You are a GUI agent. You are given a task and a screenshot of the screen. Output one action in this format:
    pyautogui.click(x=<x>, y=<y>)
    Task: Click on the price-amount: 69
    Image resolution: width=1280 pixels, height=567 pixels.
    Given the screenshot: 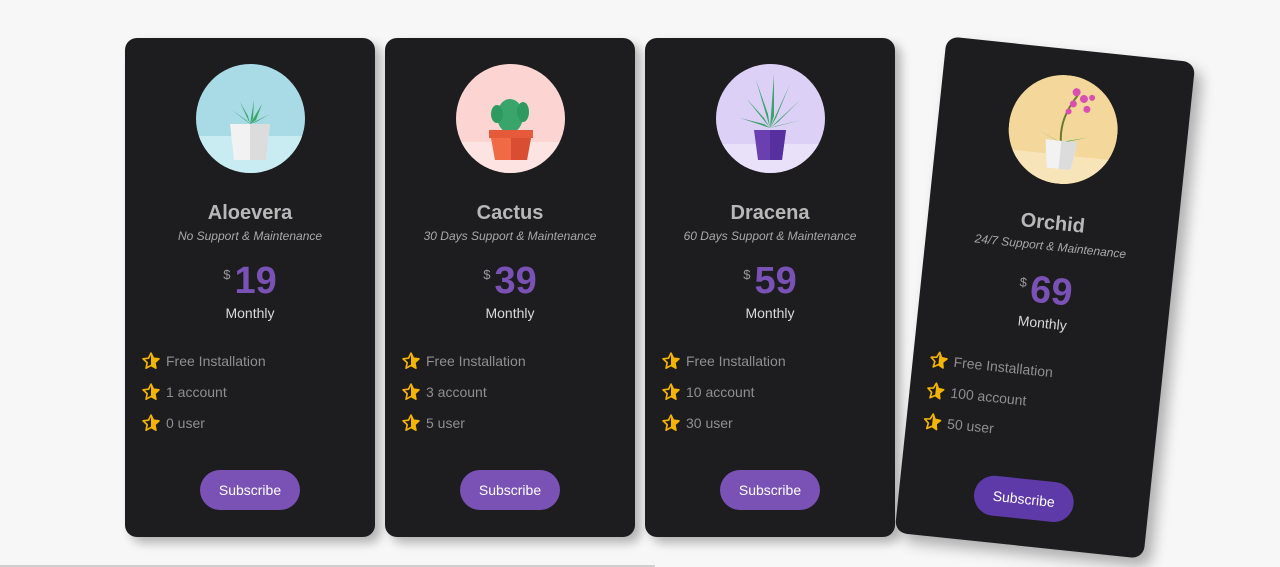 What is the action you would take?
    pyautogui.click(x=1051, y=291)
    